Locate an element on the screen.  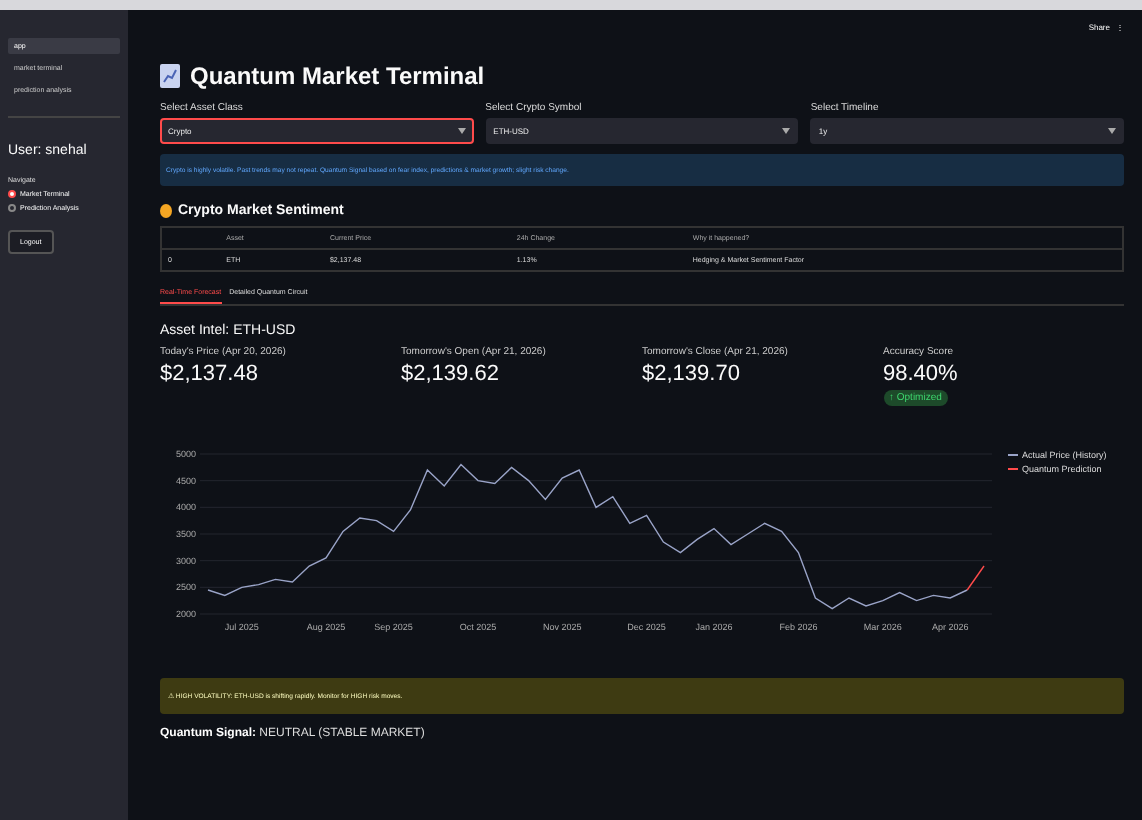
metric-value: $2,139.70 is located at coordinates (691, 374).